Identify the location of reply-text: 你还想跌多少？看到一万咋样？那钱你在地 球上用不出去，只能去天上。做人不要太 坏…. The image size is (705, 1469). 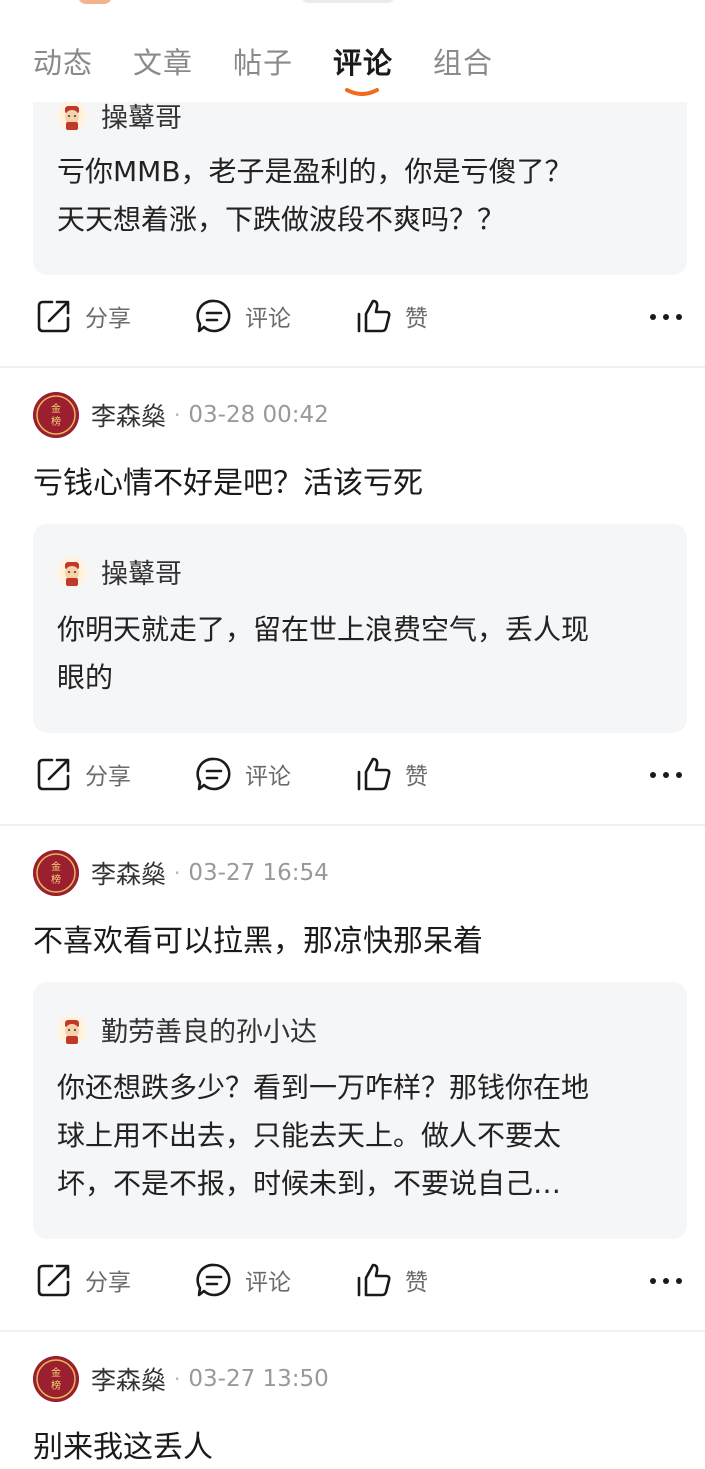
(323, 1135).